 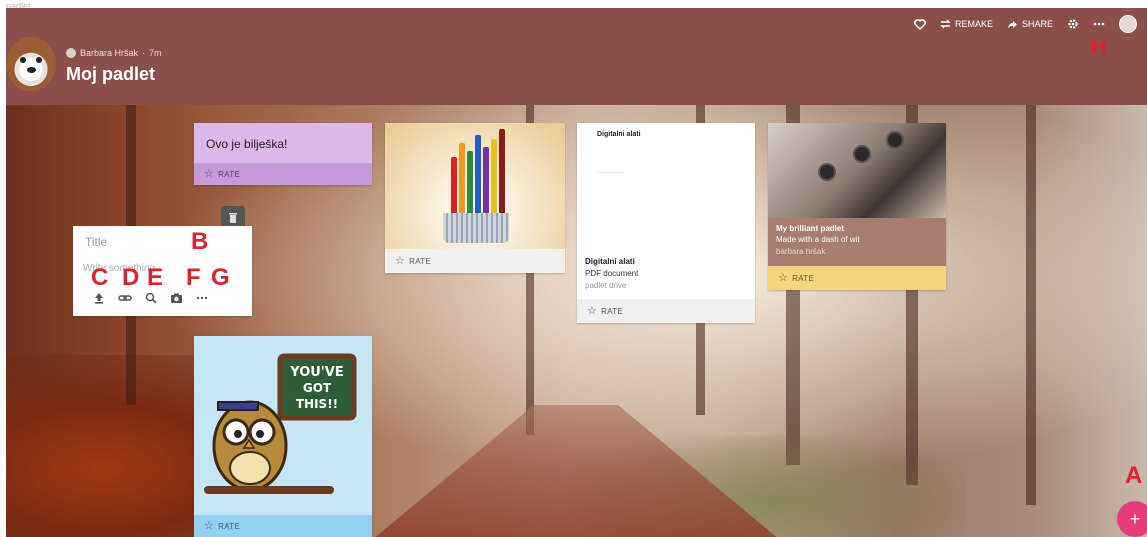 What do you see at coordinates (280, 423) in the screenshot?
I see `owl-illustration: YOU'VE GOT THIS!!` at bounding box center [280, 423].